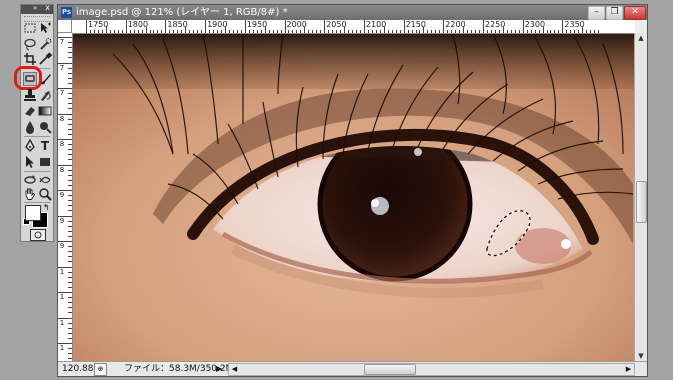 The width and height of the screenshot is (673, 380). Describe the element at coordinates (641, 202) in the screenshot. I see `vertical-scroll-thumb` at that location.